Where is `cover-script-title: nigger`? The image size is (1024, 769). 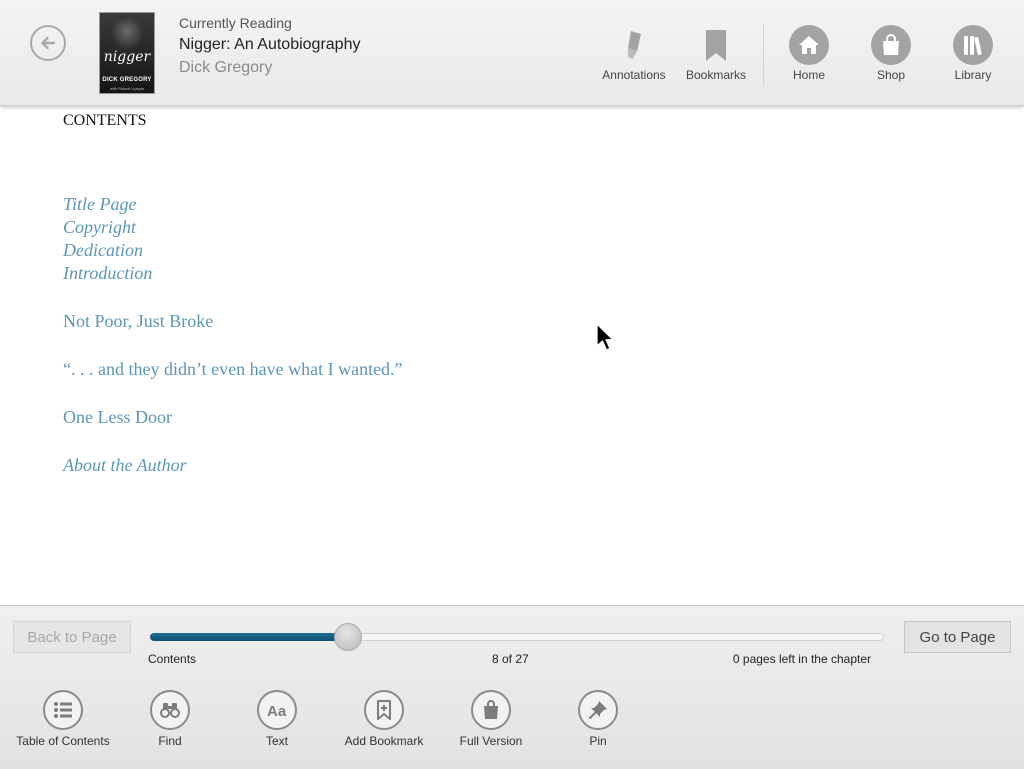 cover-script-title: nigger is located at coordinates (127, 57).